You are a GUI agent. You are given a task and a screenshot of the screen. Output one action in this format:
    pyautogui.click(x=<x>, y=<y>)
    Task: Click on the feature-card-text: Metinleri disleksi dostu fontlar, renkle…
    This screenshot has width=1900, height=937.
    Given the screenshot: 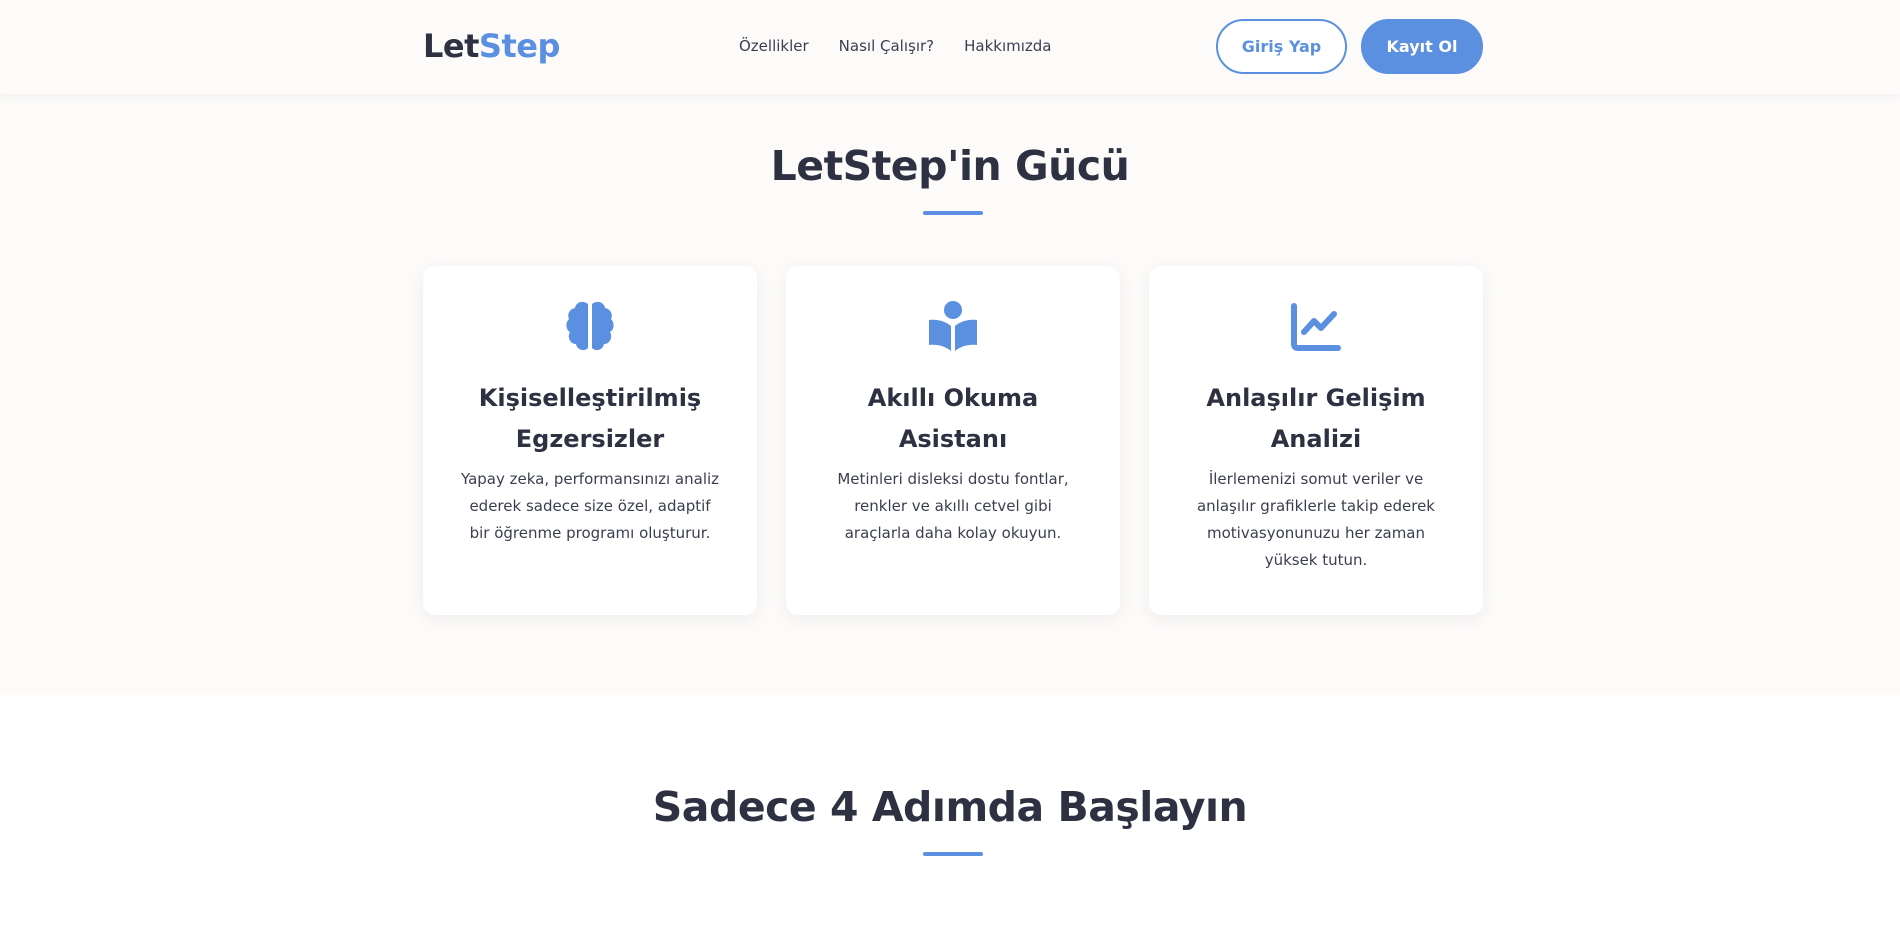 What is the action you would take?
    pyautogui.click(x=953, y=506)
    